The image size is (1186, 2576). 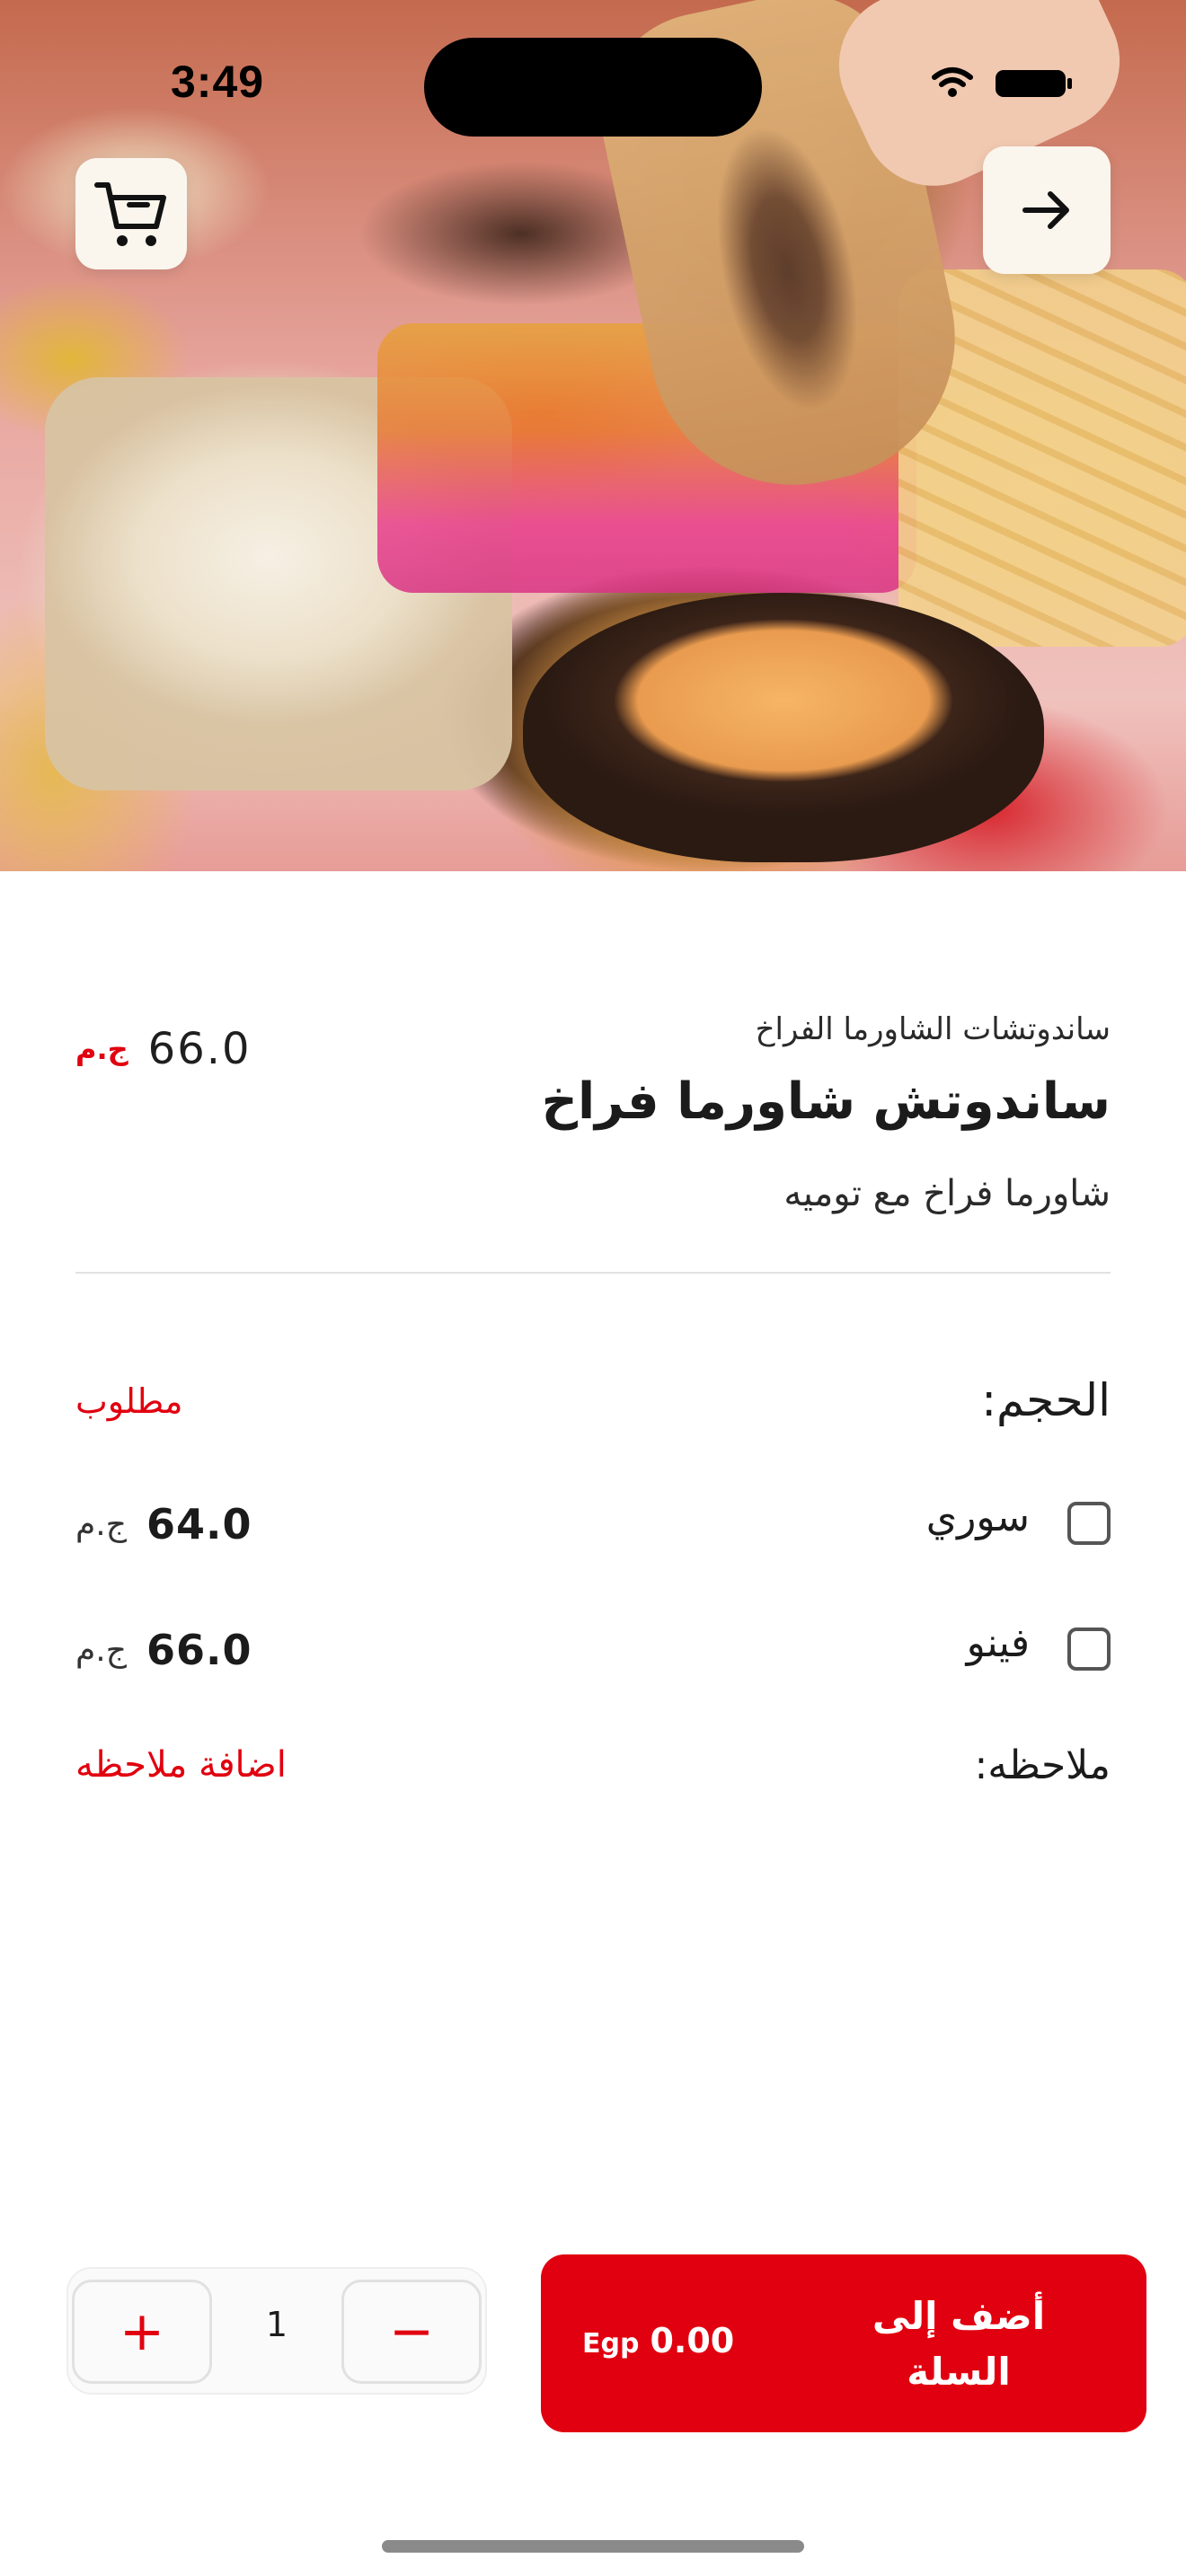 I want to click on back-button, so click(x=1047, y=210).